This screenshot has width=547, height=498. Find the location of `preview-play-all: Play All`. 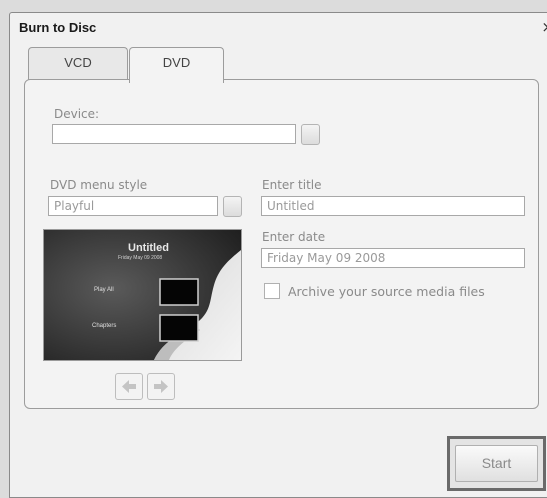

preview-play-all: Play All is located at coordinates (104, 290).